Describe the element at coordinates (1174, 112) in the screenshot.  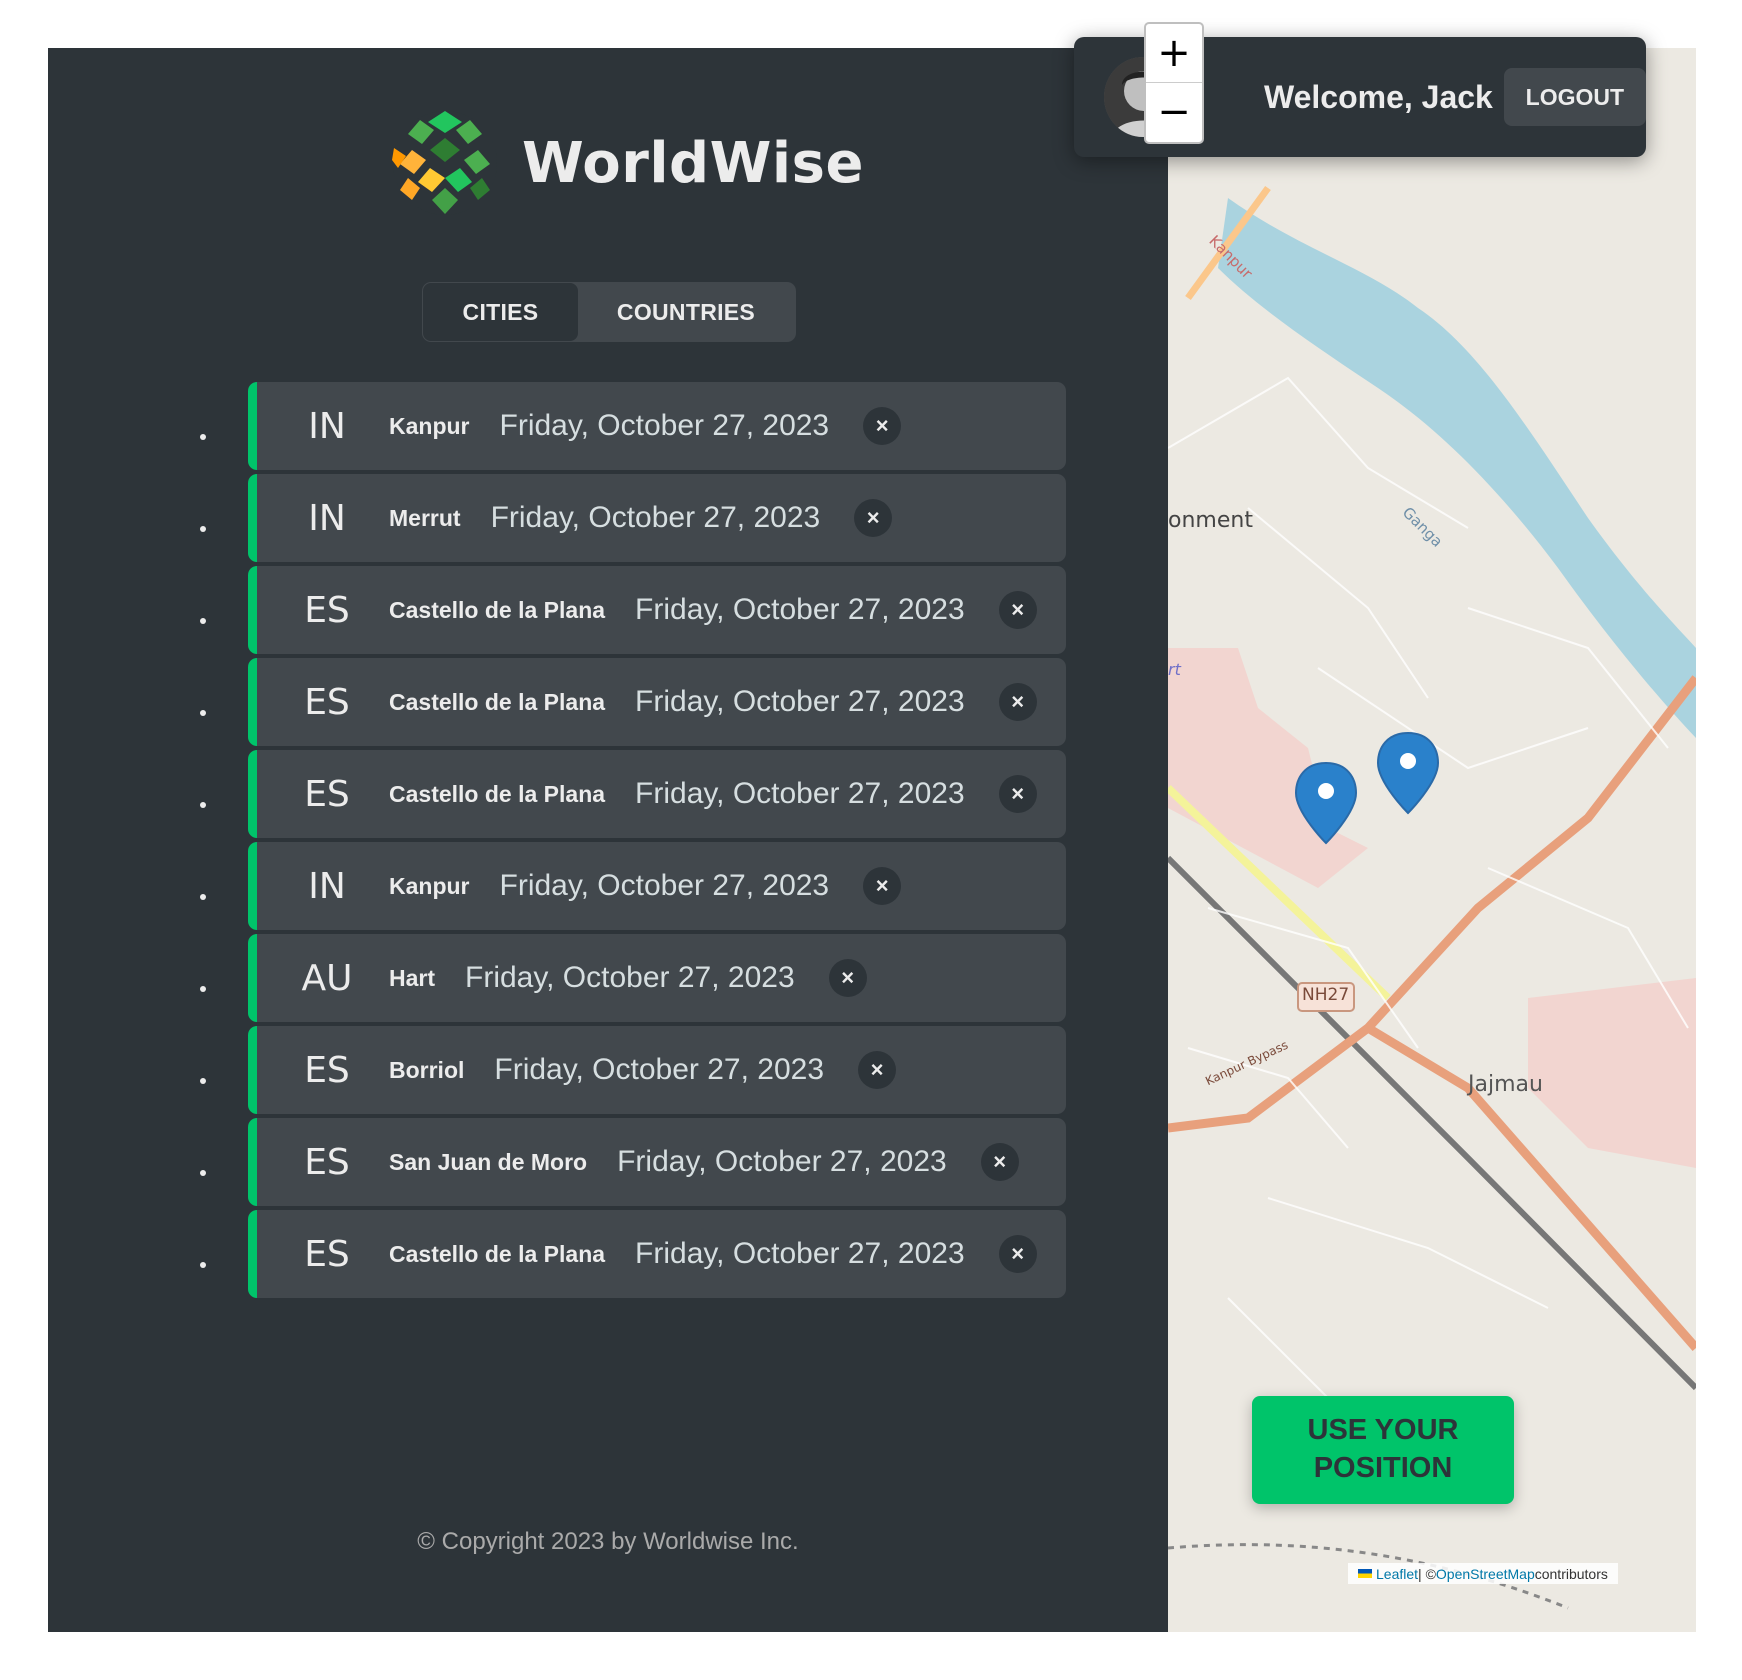
I see `zoom-out-button: −` at that location.